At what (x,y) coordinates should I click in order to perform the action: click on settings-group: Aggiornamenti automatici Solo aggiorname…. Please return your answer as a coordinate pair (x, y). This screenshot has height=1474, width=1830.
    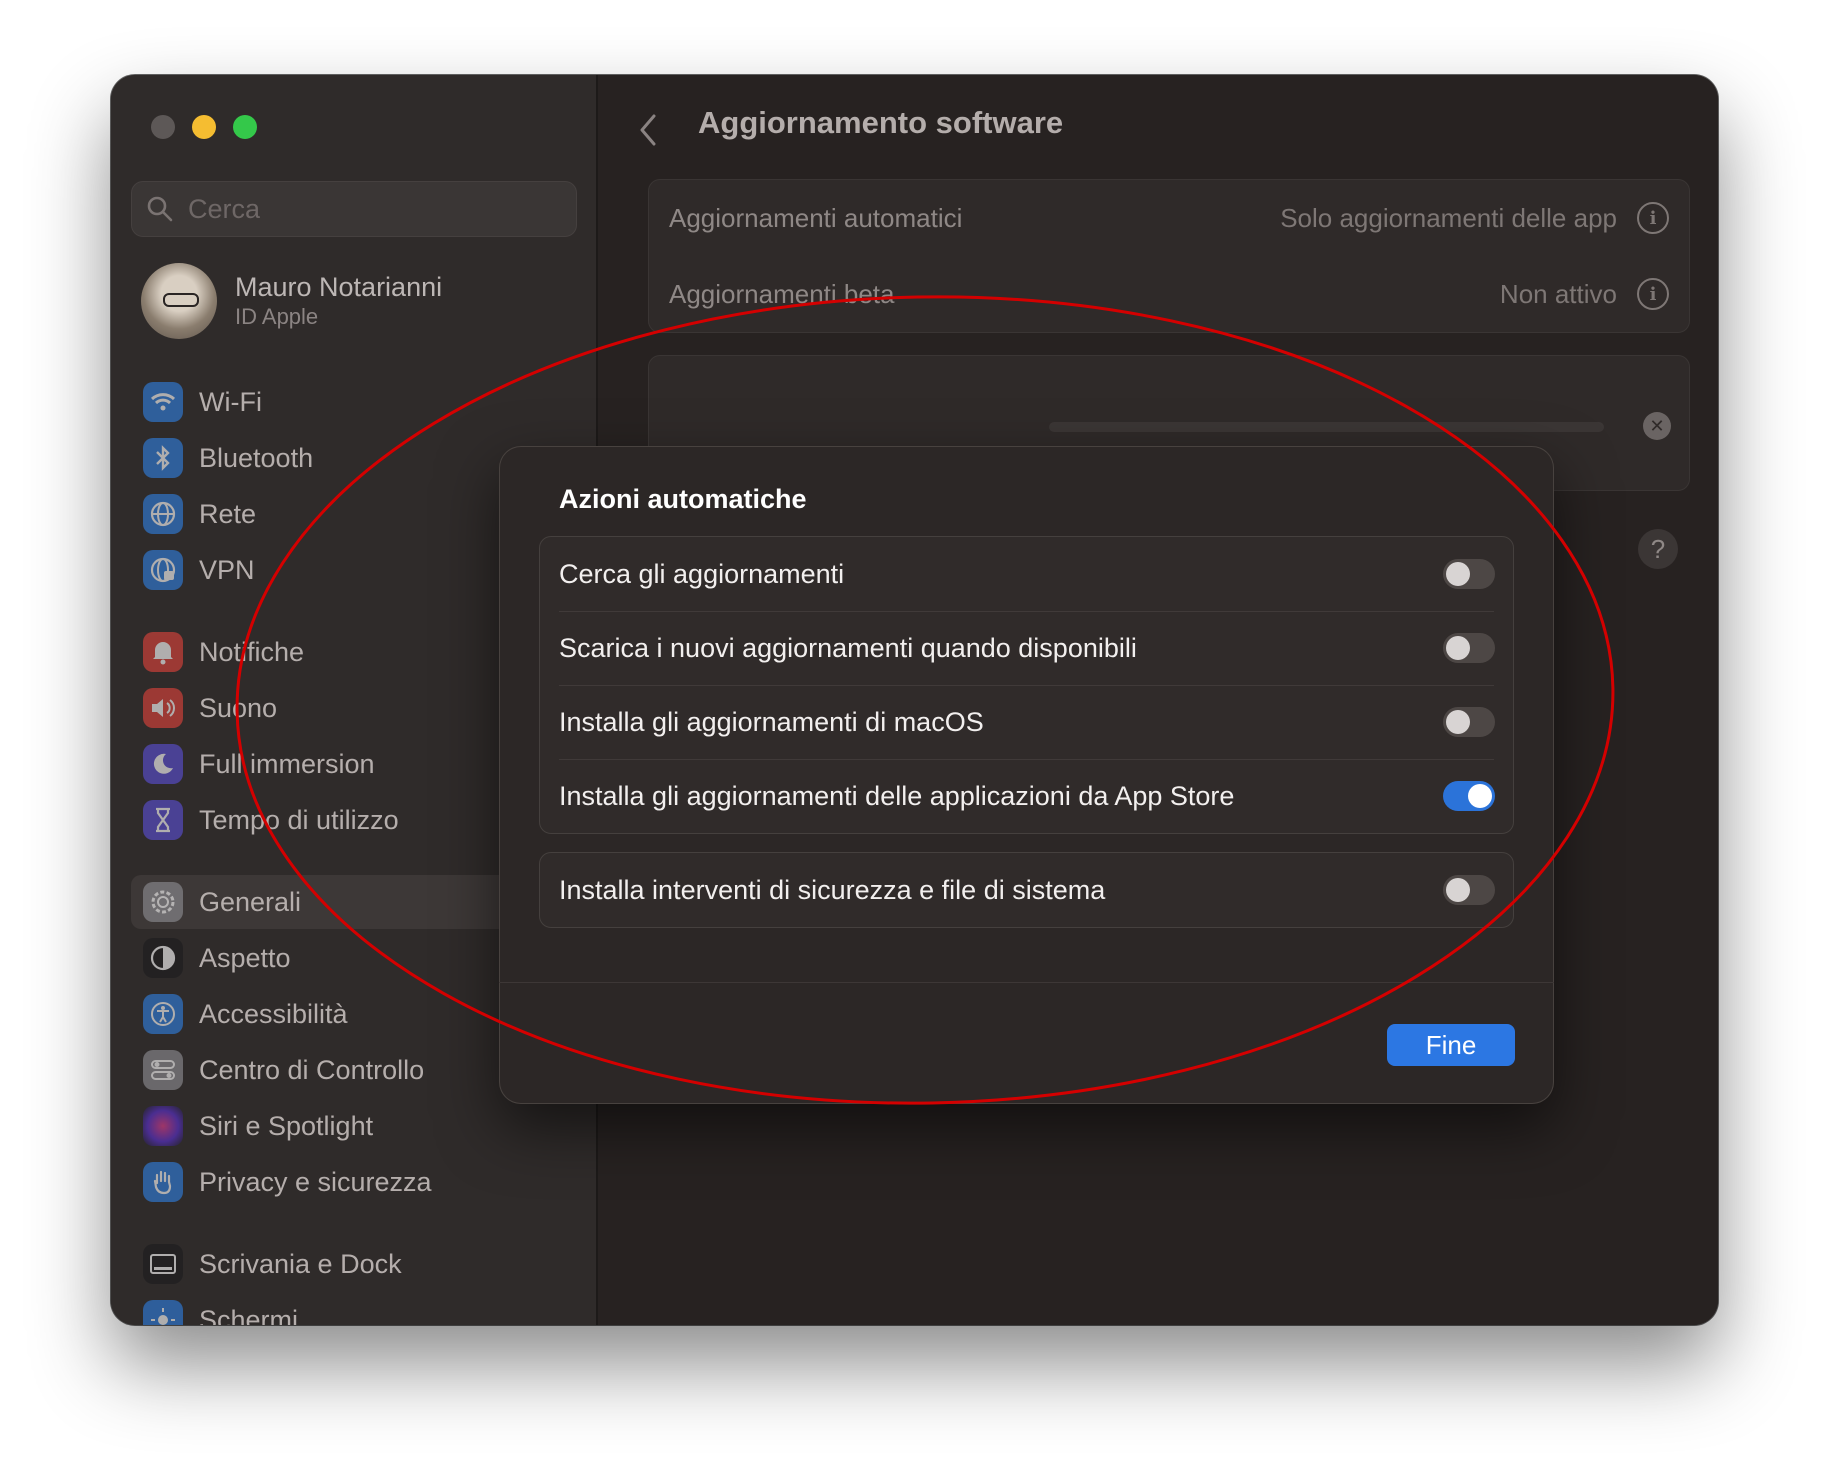
    Looking at the image, I should click on (1169, 256).